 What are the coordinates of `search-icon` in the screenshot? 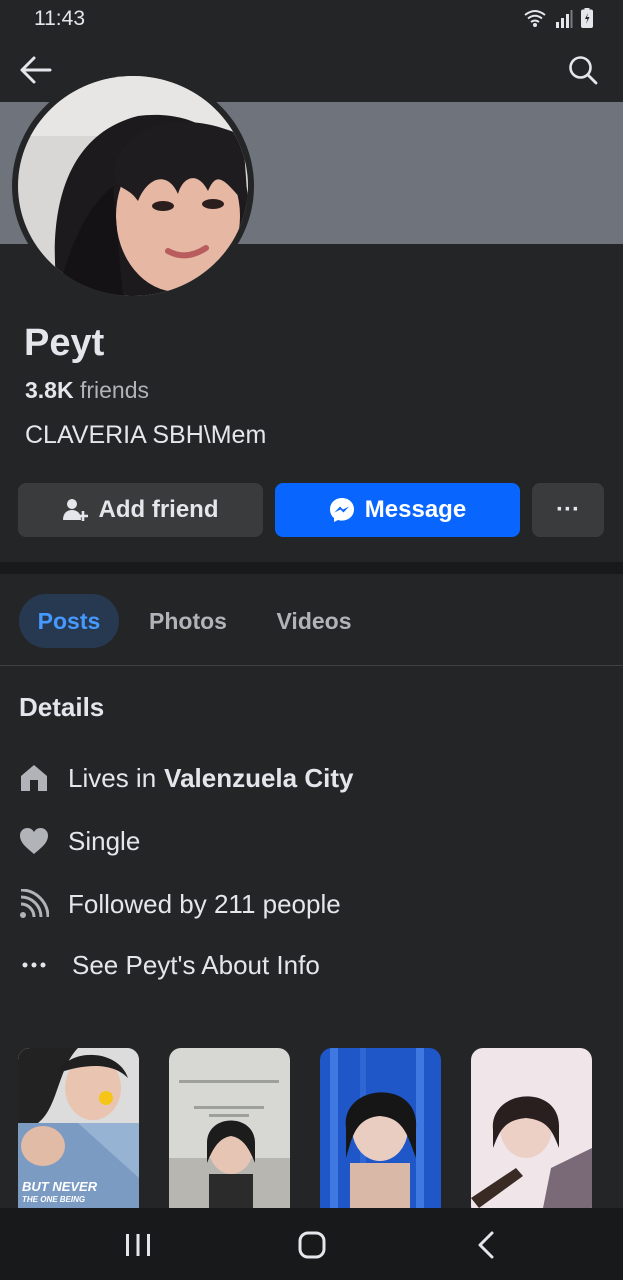 It's located at (583, 70).